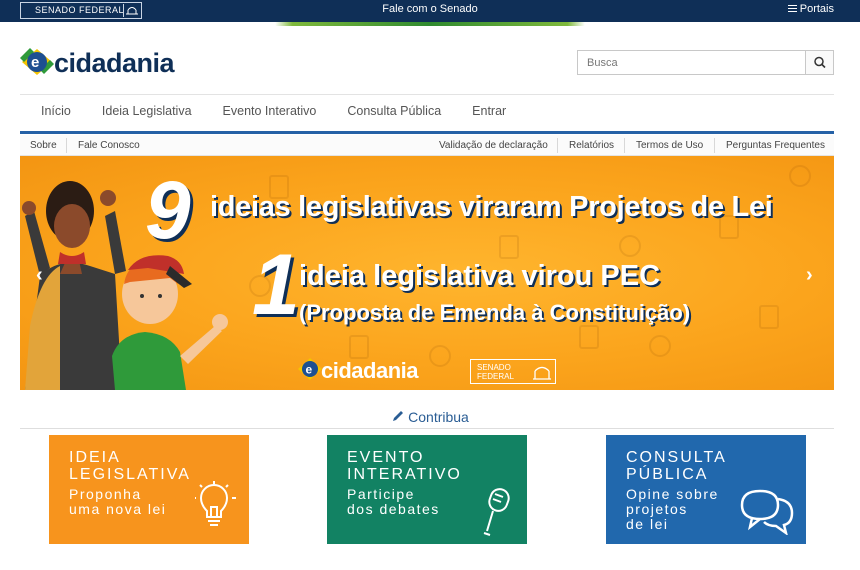  Describe the element at coordinates (430, 24) in the screenshot. I see `flag-stripe` at that location.